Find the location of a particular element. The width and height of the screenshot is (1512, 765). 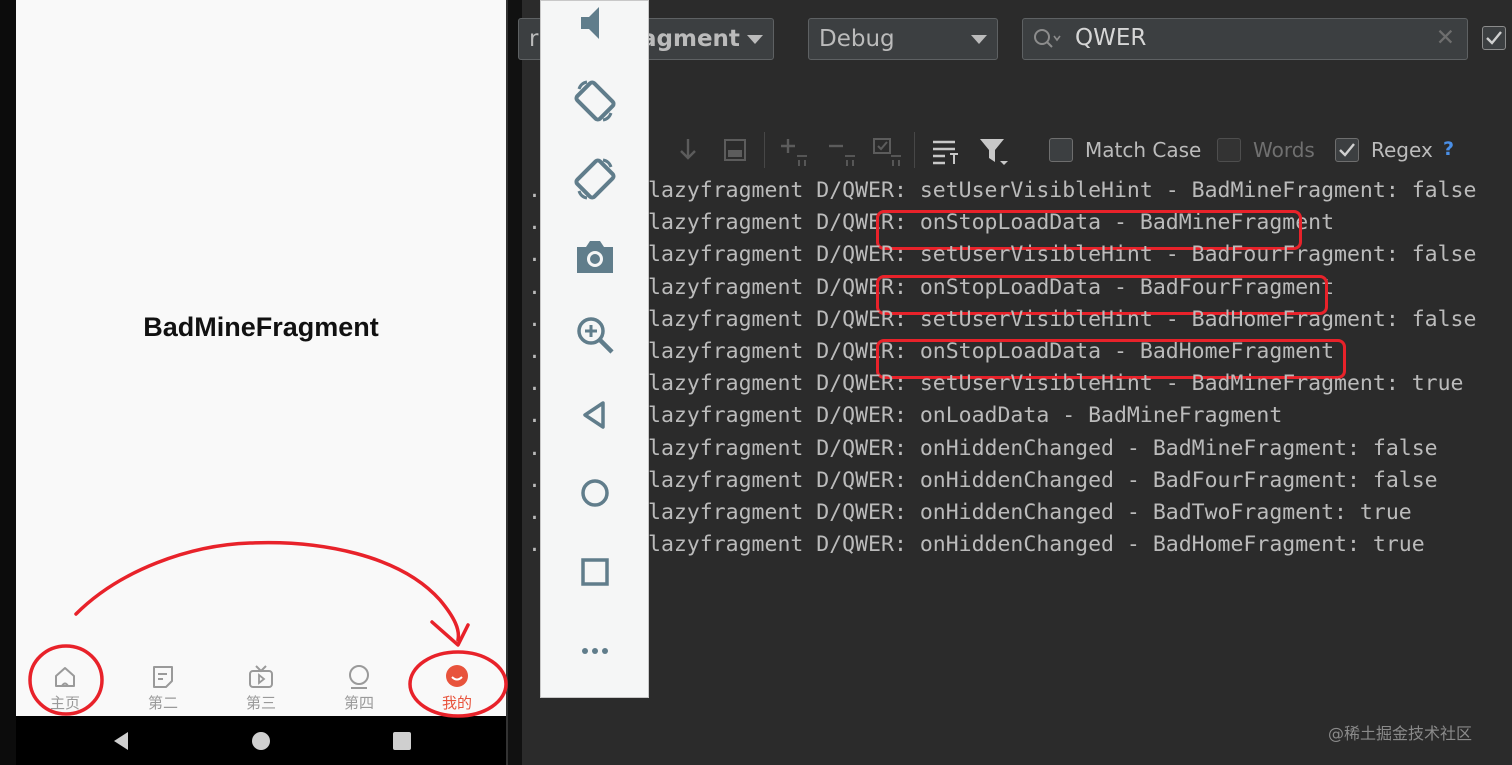

back-triangle-icon is located at coordinates (121, 740).